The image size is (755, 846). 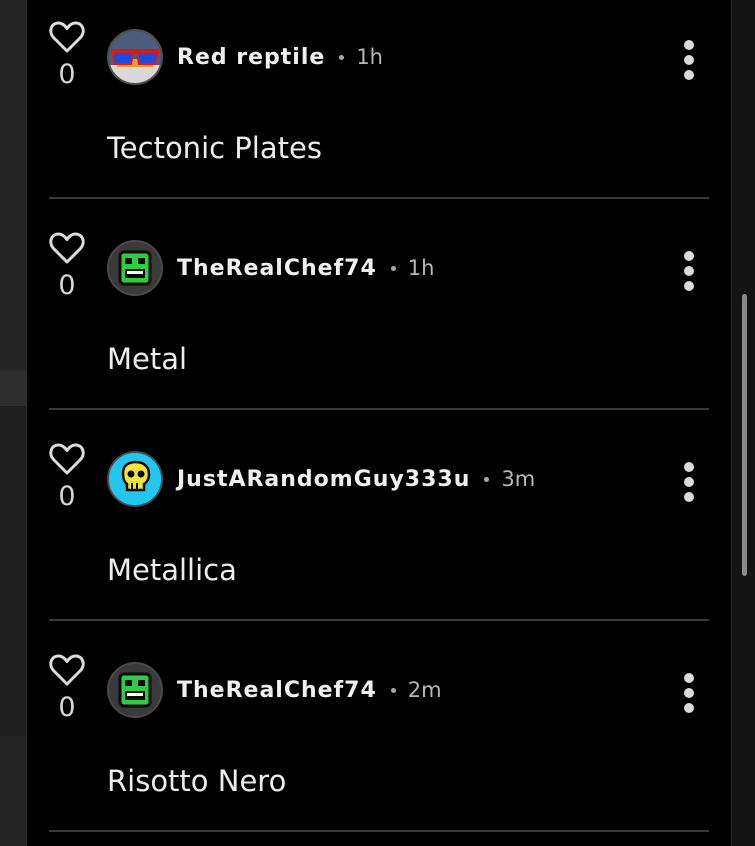 What do you see at coordinates (14, 185) in the screenshot?
I see `background-strip-top` at bounding box center [14, 185].